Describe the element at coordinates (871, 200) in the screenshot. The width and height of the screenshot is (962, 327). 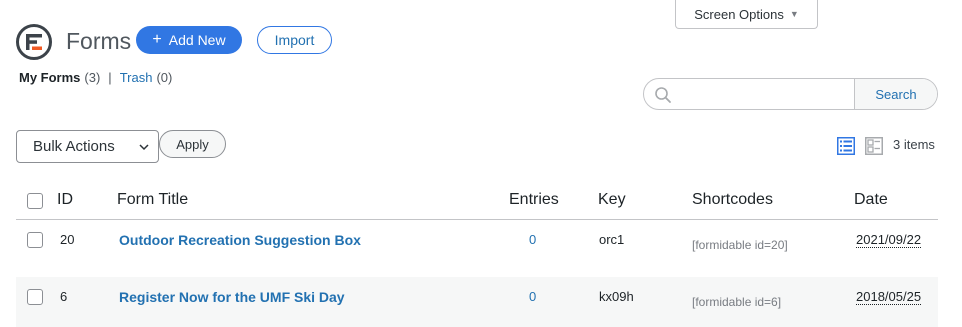
I see `column-header-date: Date` at that location.